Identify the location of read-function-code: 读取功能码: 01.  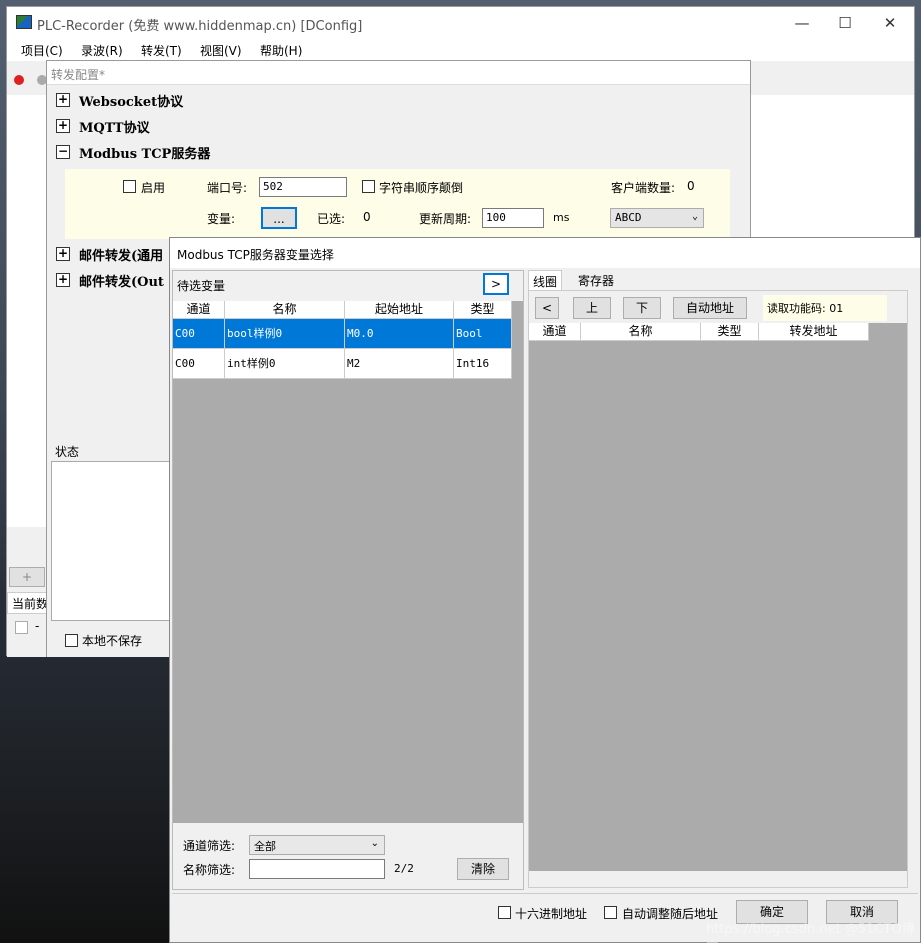
(805, 308).